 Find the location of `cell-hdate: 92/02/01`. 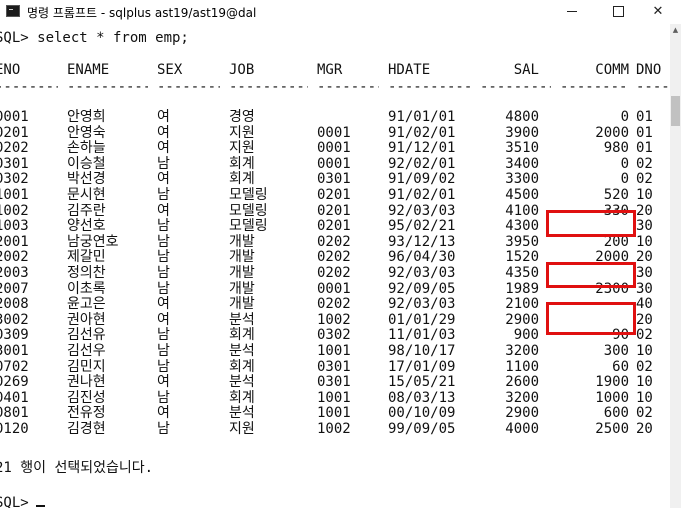

cell-hdate: 92/02/01 is located at coordinates (422, 163).